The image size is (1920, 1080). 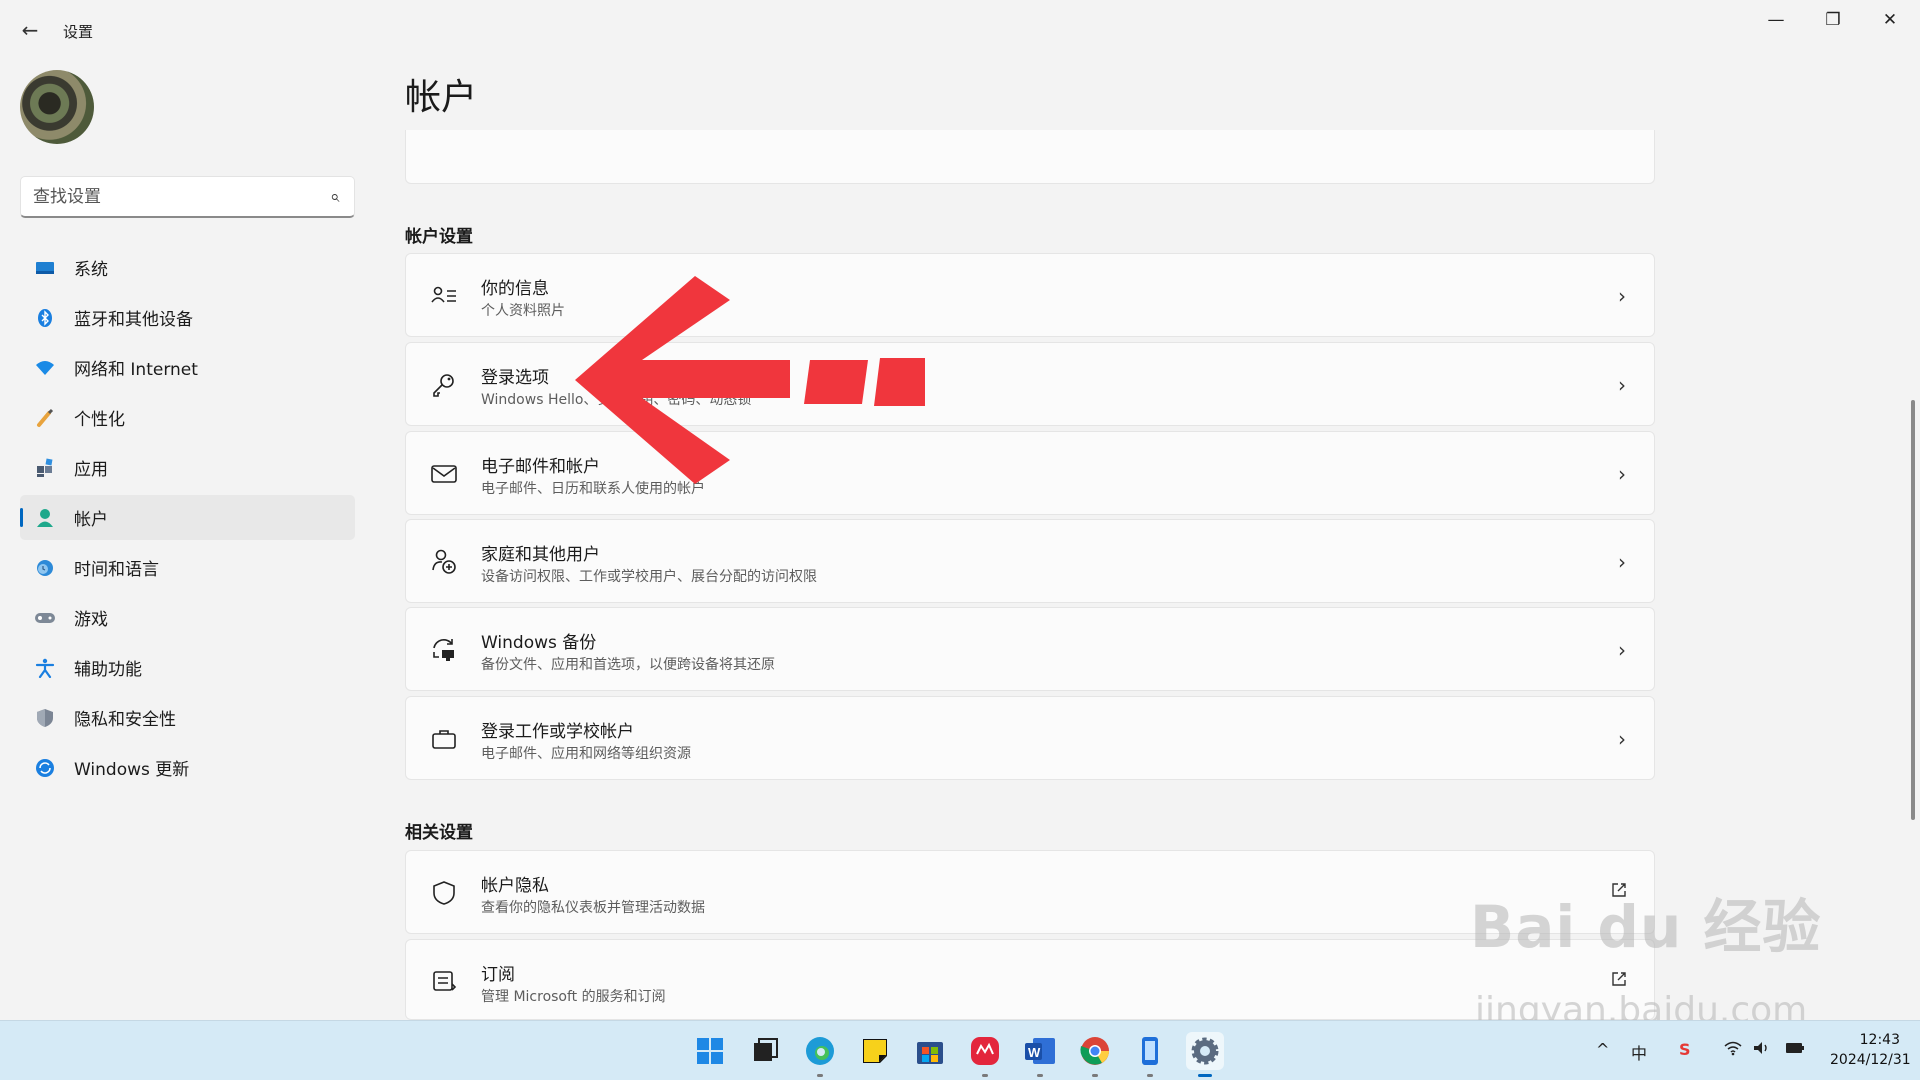 I want to click on card-windows-backup: Windows 备份 备份文件、应用和首选项，以便跨设备将其还原 ›, so click(x=1030, y=649).